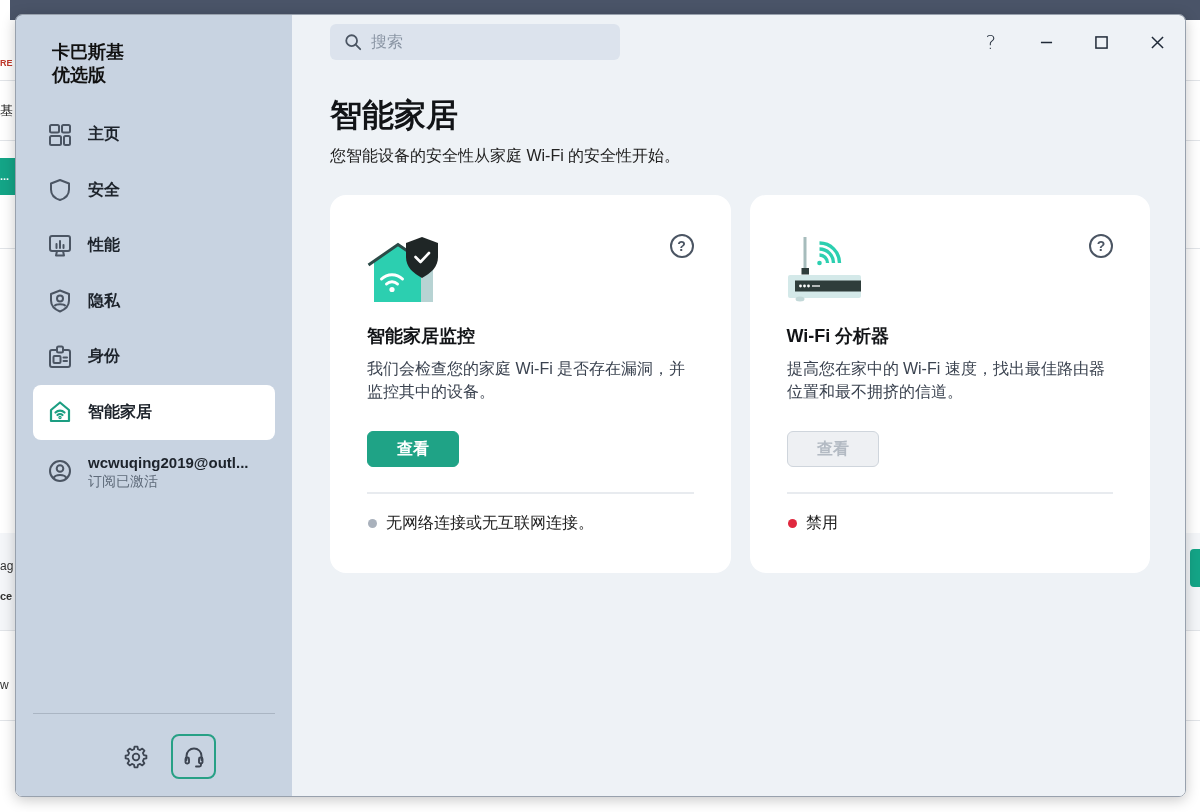  What do you see at coordinates (154, 357) in the screenshot?
I see `nav-item: 身份` at bounding box center [154, 357].